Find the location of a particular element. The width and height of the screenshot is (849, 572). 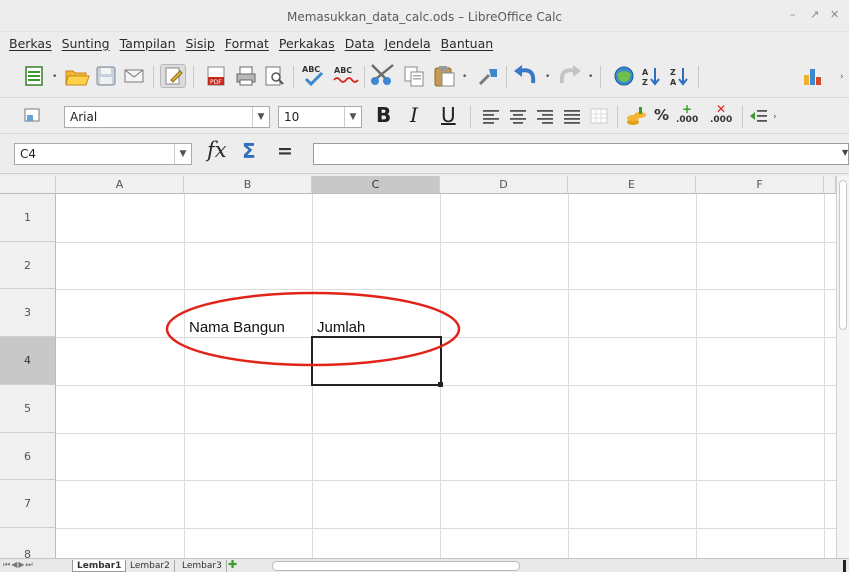

sheet-tab-bar: ⏮◀▶⏭ Lembar1 Lembar2 Lembar3 ✚ is located at coordinates (424, 565).